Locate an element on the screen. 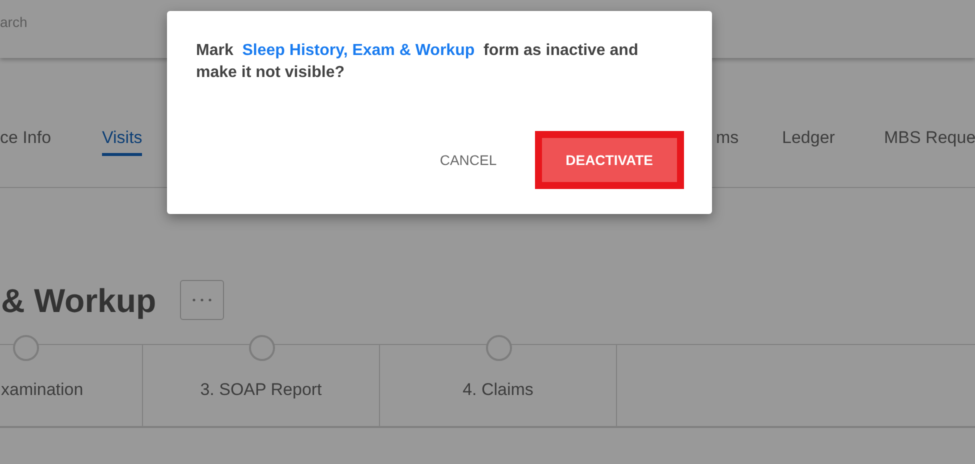  tab: ce Info is located at coordinates (26, 139).